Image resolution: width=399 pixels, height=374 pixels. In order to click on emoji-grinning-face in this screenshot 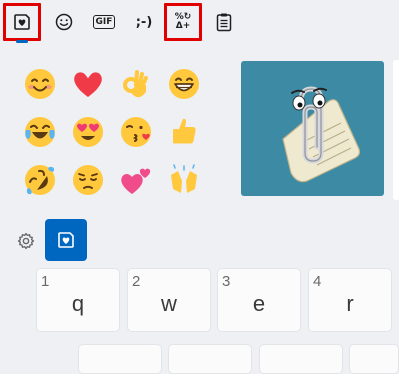, I will do `click(184, 84)`.